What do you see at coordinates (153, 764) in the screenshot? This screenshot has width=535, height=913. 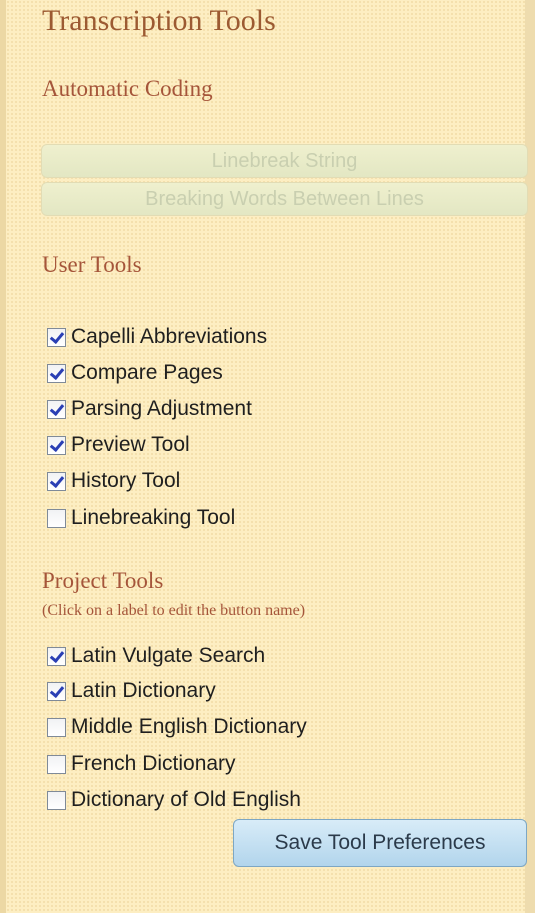 I see `checkbox-label: French Dictionary` at bounding box center [153, 764].